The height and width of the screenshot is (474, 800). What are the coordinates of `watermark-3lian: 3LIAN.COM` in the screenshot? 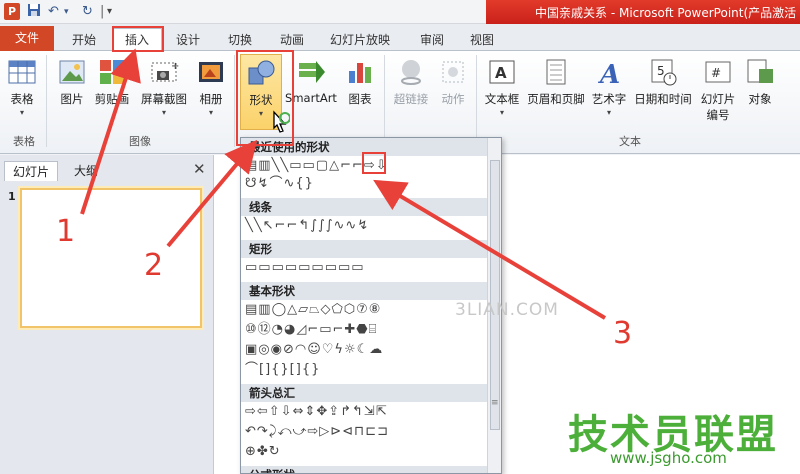 It's located at (507, 310).